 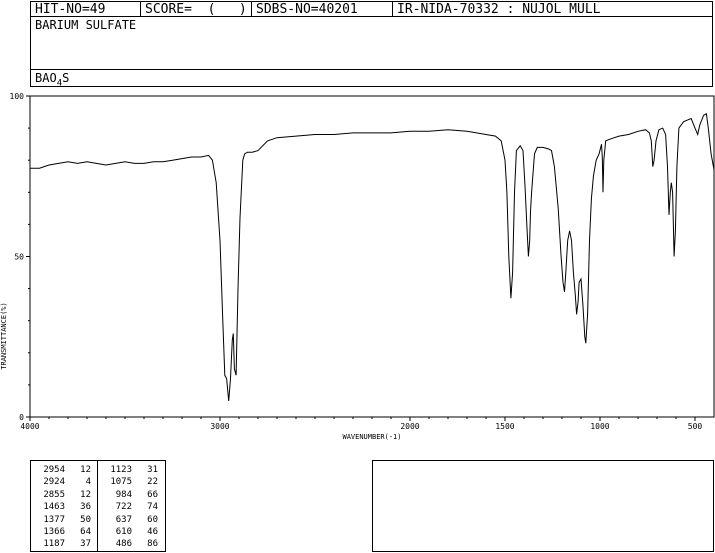 I want to click on hit-number: HIT-NO=49, so click(x=86, y=9).